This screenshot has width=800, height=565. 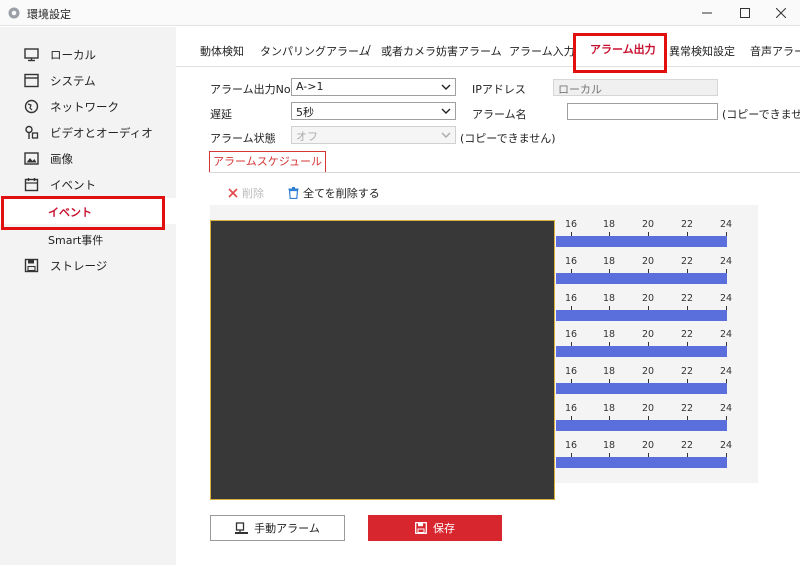 I want to click on tab-motion-detection: 動体検知, so click(x=222, y=51).